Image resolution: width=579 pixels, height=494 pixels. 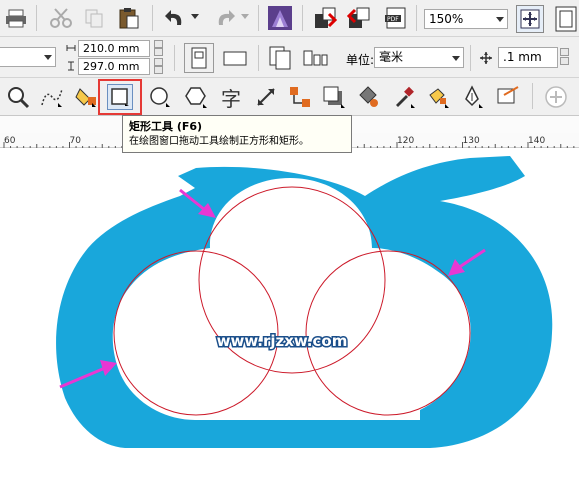 I want to click on rectangle-tool-icon, so click(x=120, y=97).